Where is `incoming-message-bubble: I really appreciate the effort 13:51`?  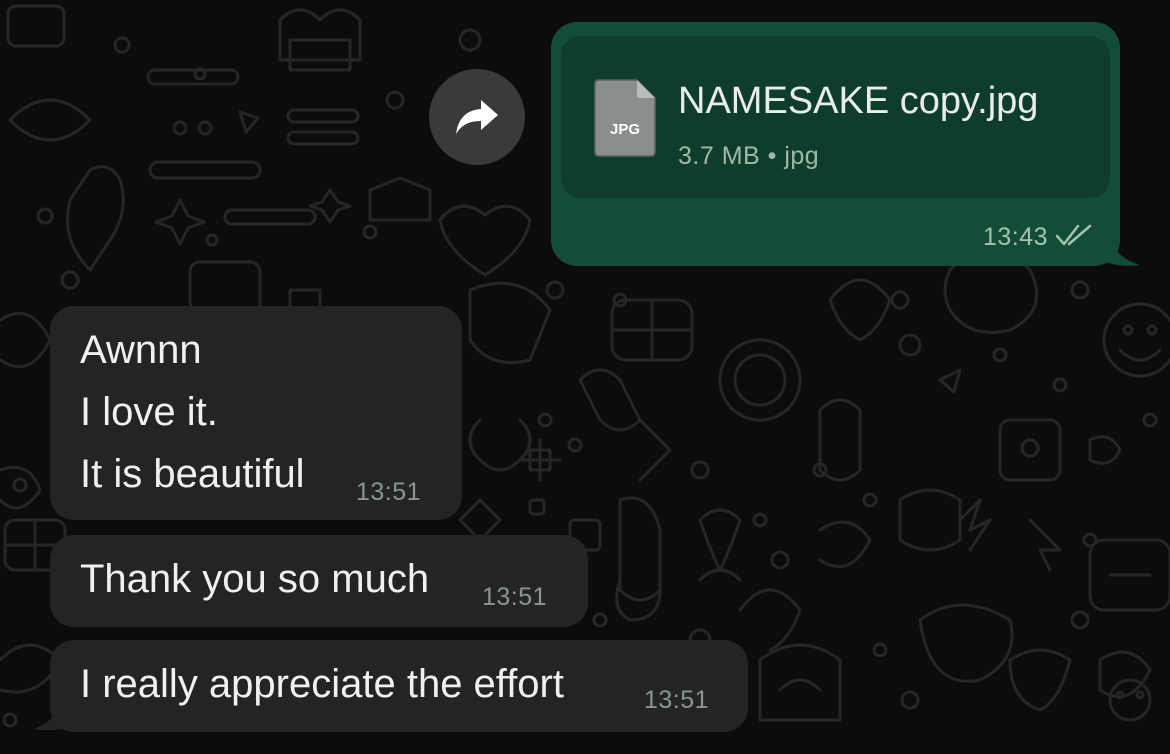 incoming-message-bubble: I really appreciate the effort 13:51 is located at coordinates (399, 686).